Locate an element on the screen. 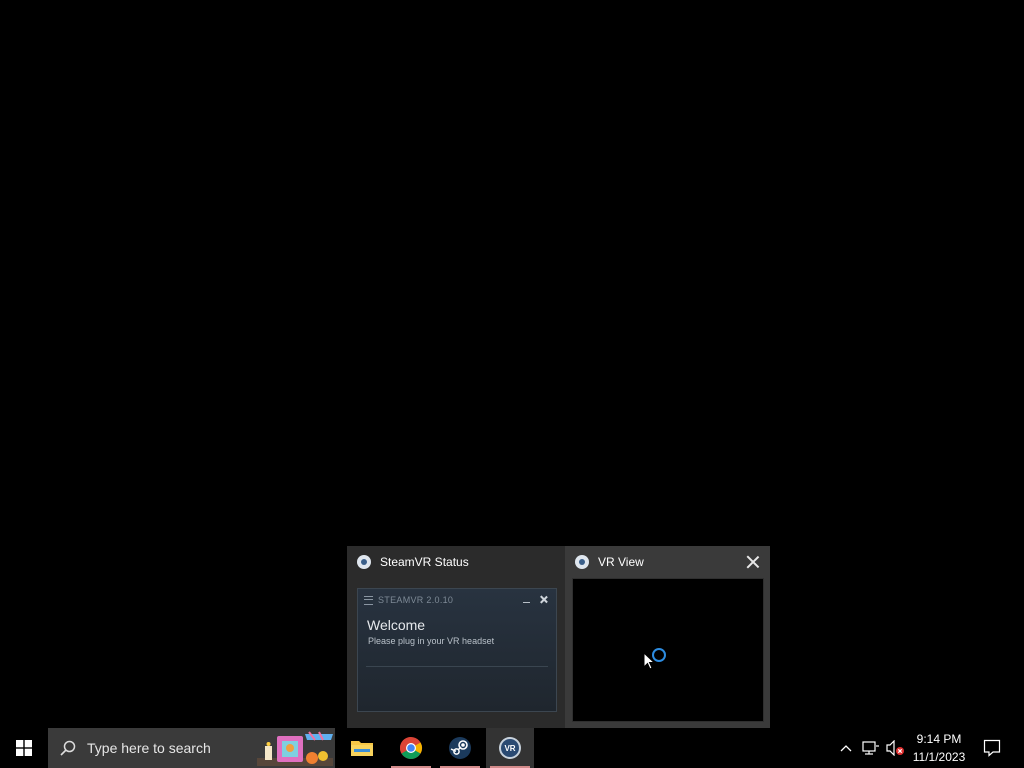  volume-muted-icon is located at coordinates (895, 748).